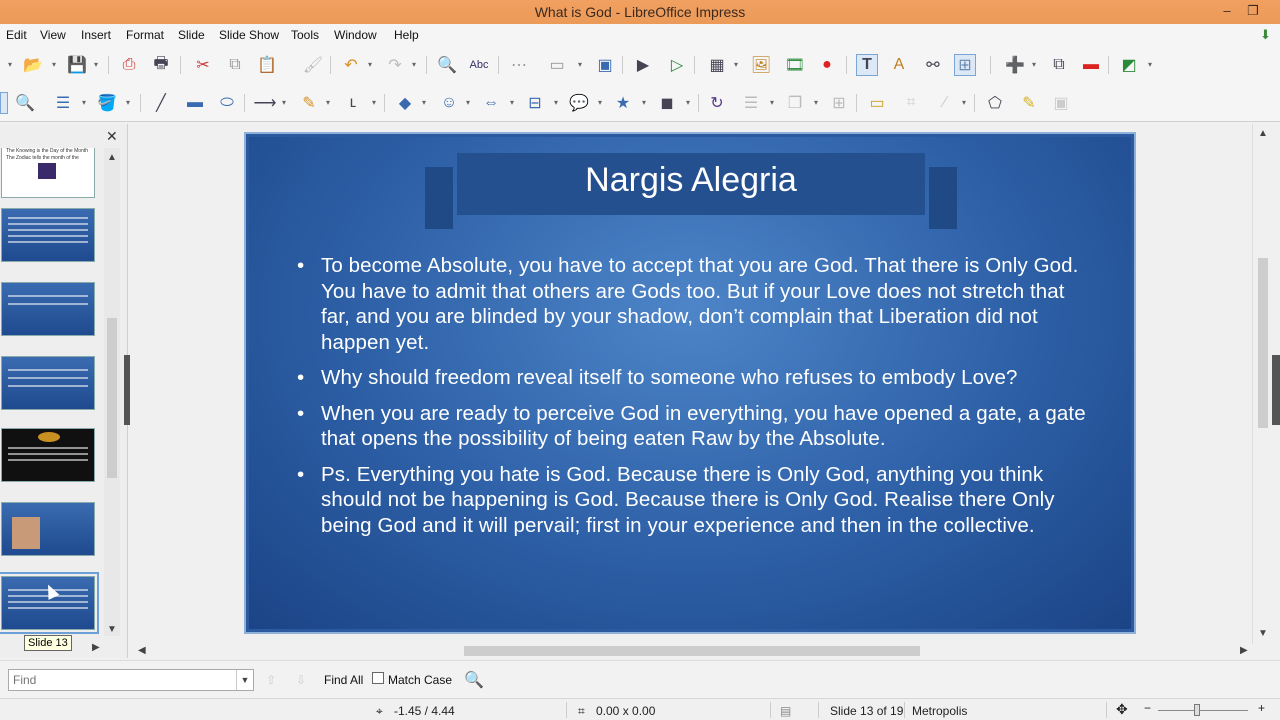  What do you see at coordinates (1267, 34) in the screenshot?
I see `update-download-icon: ⬇` at bounding box center [1267, 34].